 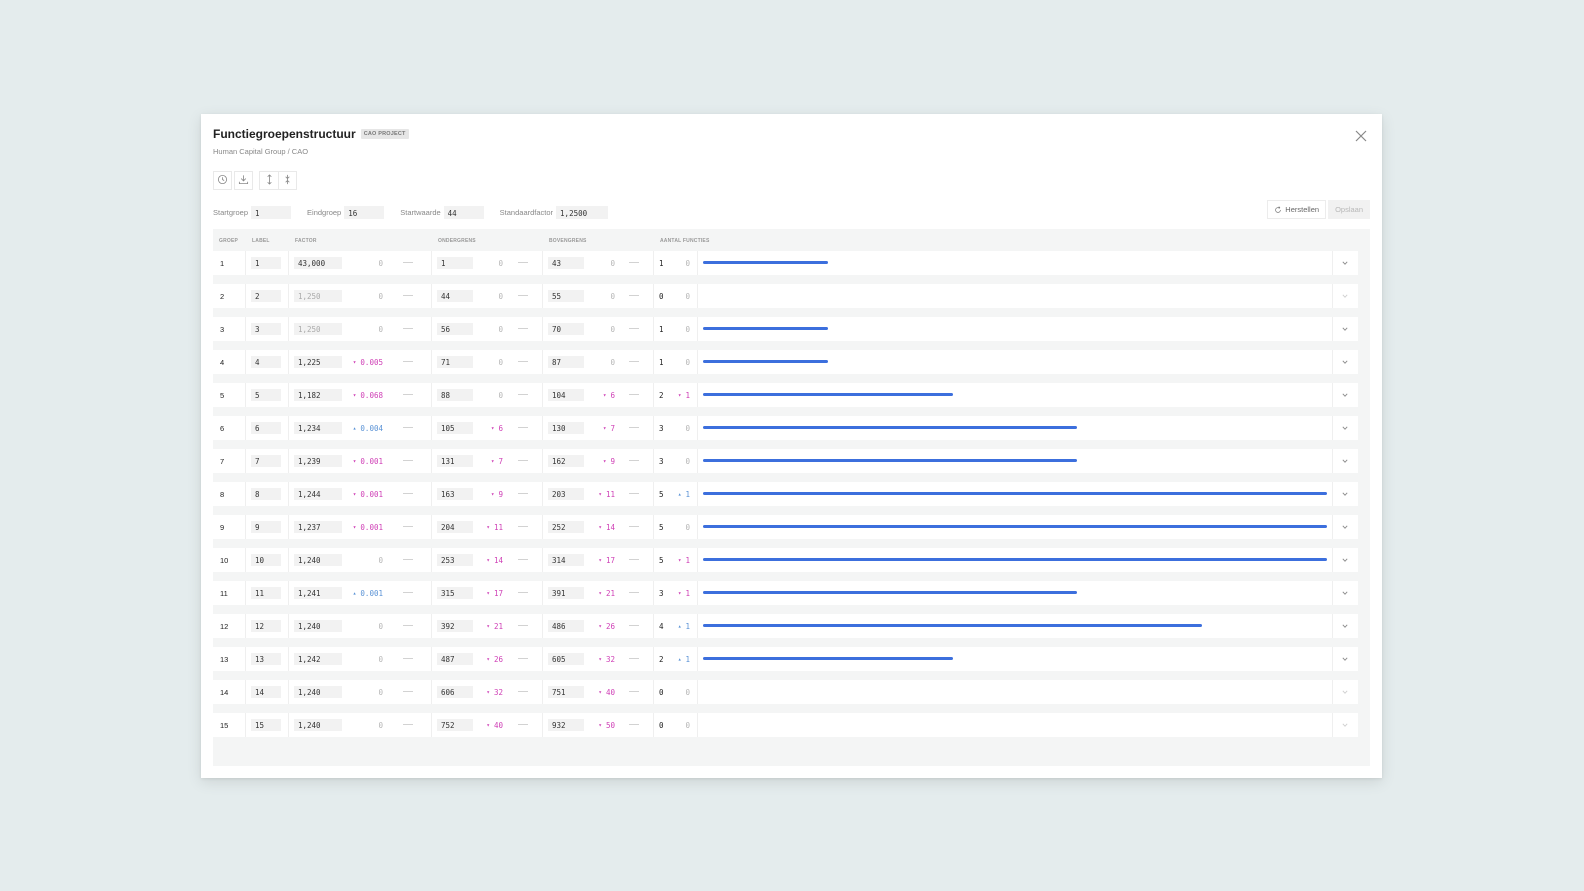 I want to click on eindgroep-input: 16, so click(x=364, y=212).